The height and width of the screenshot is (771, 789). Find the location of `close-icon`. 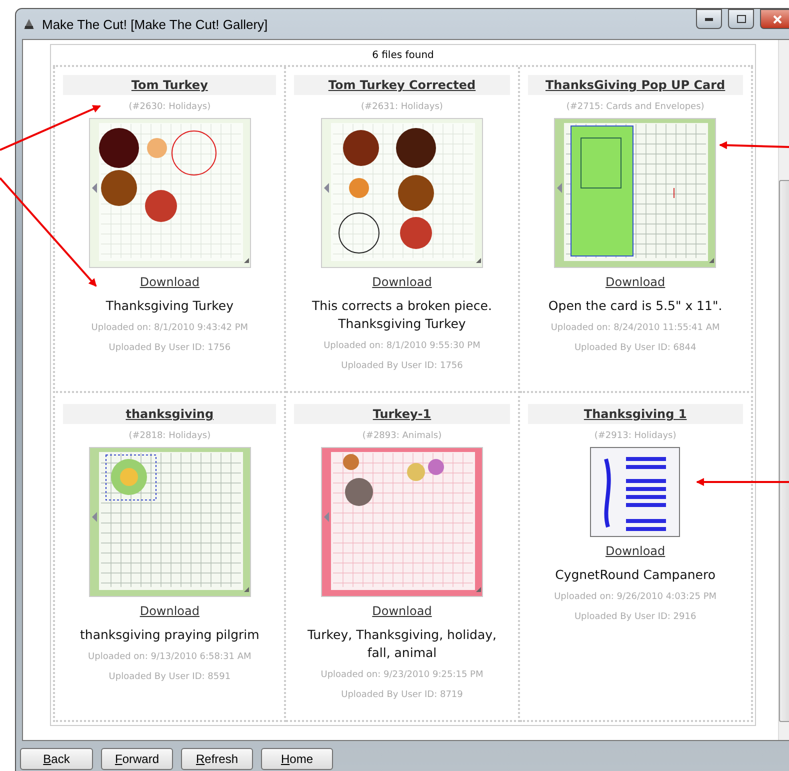

close-icon is located at coordinates (777, 19).